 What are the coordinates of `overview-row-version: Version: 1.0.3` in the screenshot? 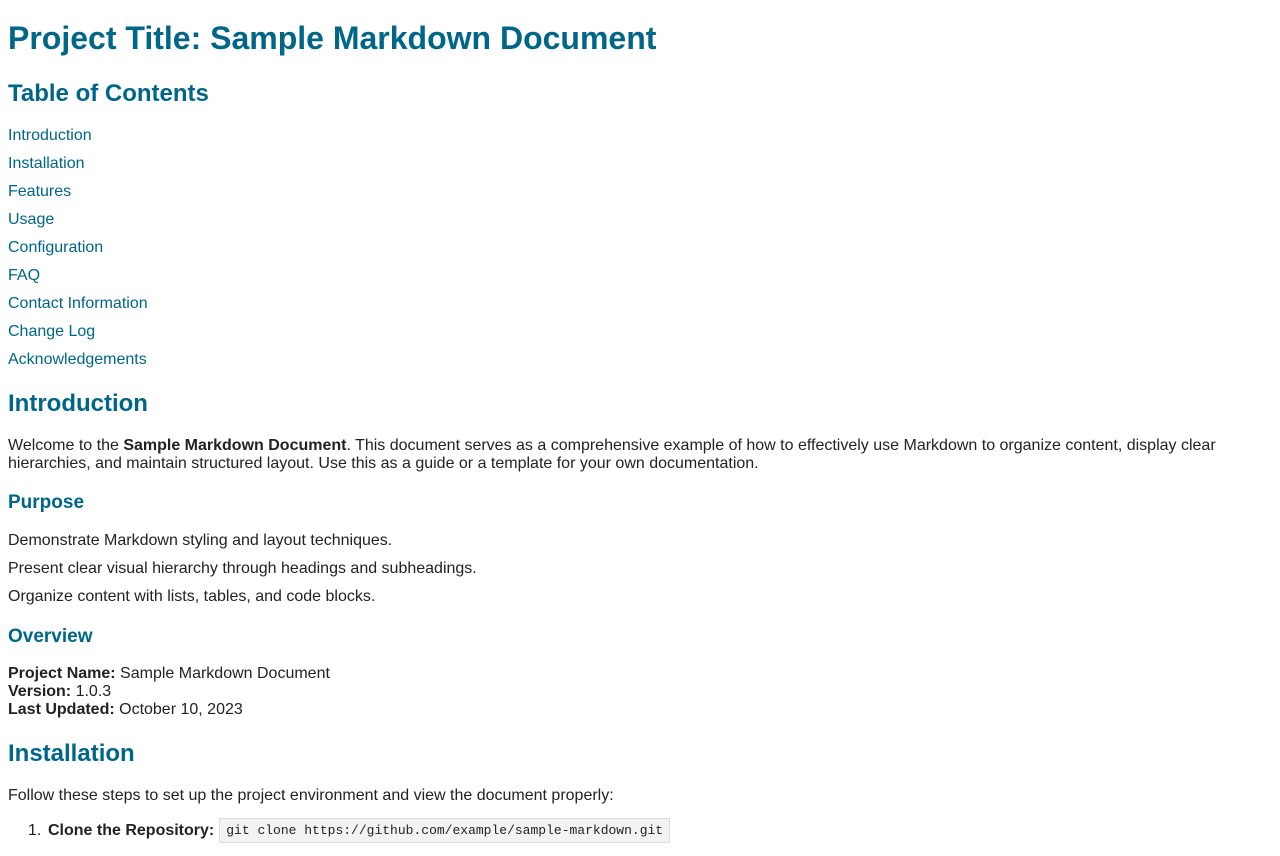 It's located at (59, 692).